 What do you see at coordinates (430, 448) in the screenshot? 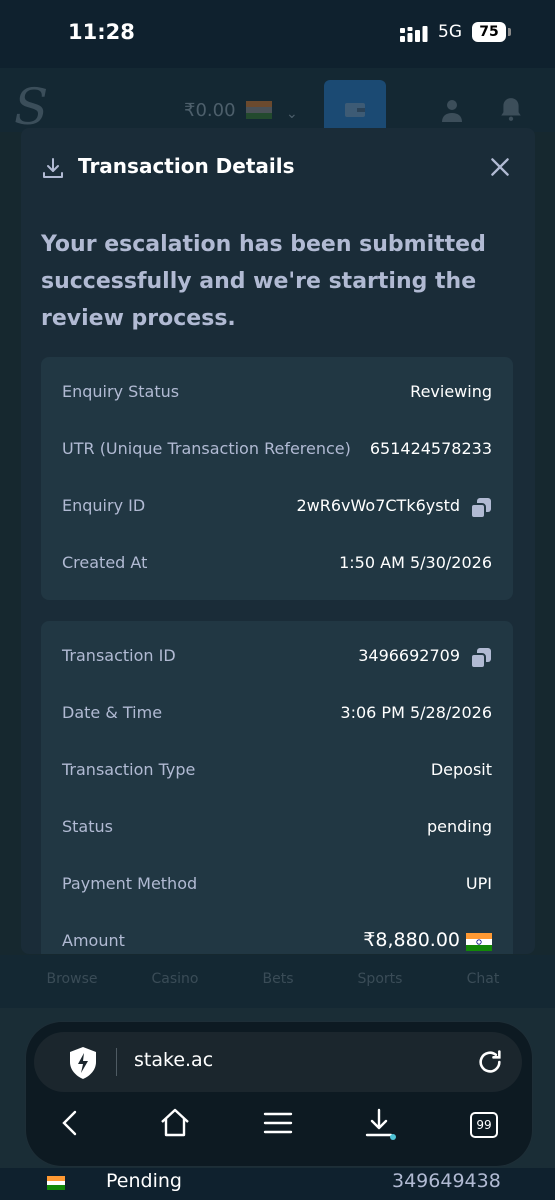
I see `row-value: 651424578233` at bounding box center [430, 448].